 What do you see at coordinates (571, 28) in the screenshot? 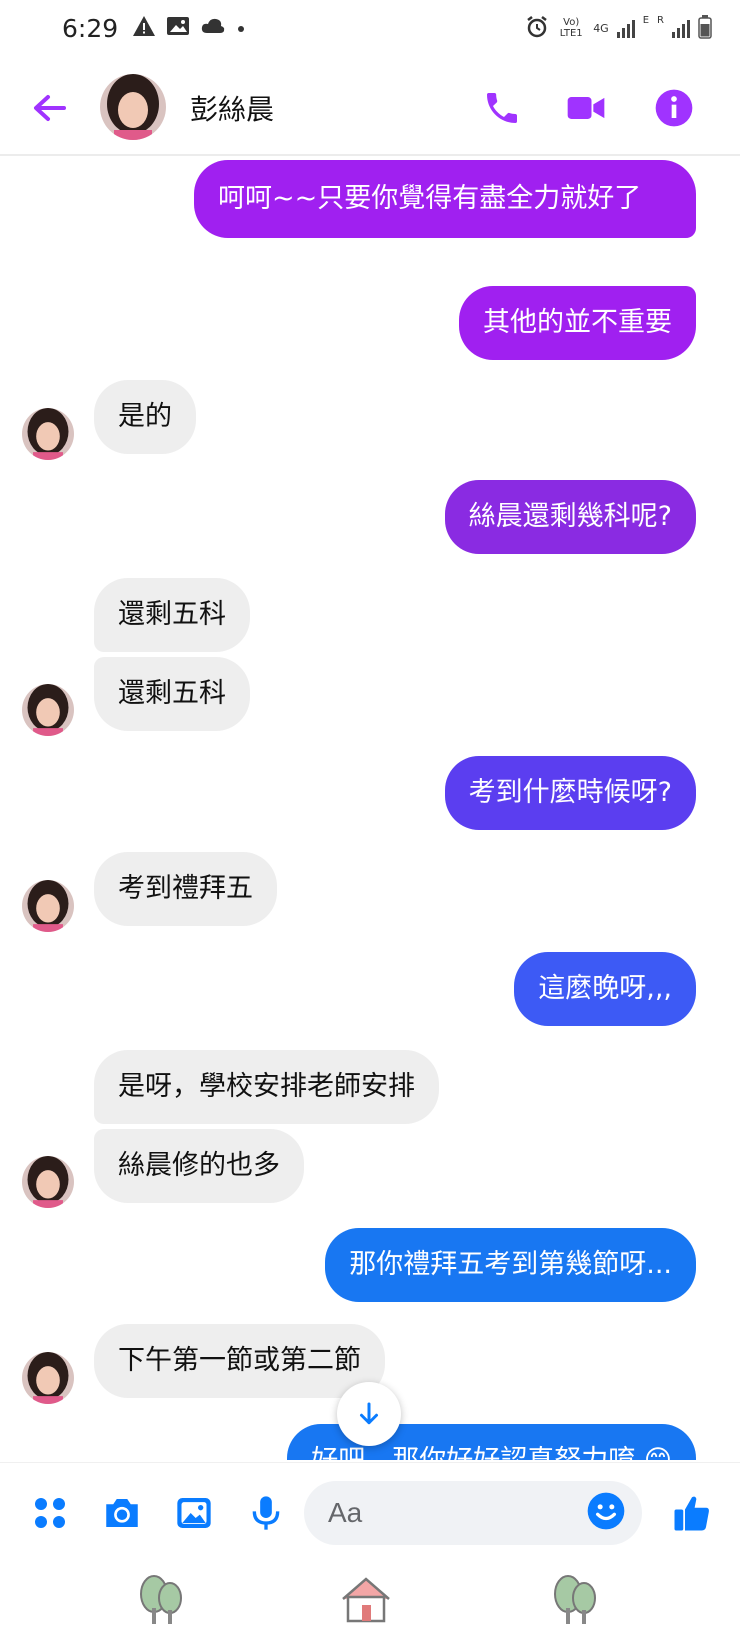
I see `volte-label: Vo) LTE1` at bounding box center [571, 28].